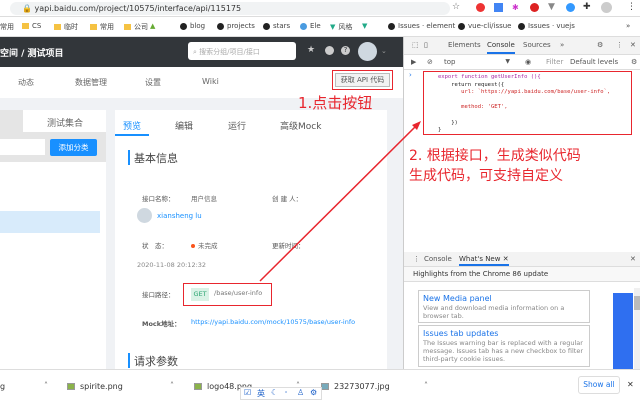  What do you see at coordinates (426, 45) in the screenshot?
I see `device-toolbar-icon: ▯` at bounding box center [426, 45].